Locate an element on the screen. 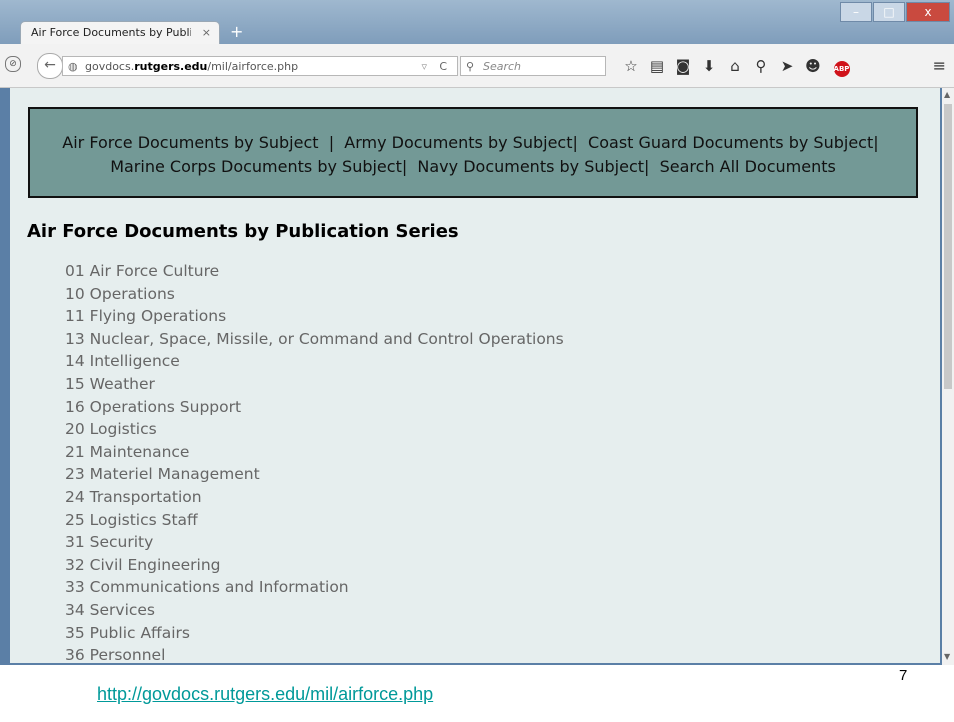 Image resolution: width=954 pixels, height=722 pixels. series-link-01: 01 Air Force Culture is located at coordinates (314, 271).